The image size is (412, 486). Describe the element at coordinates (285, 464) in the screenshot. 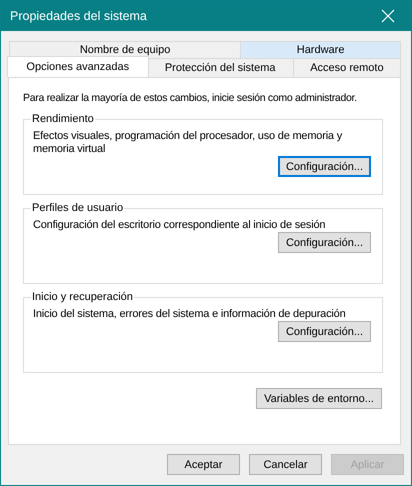

I see `dialog-button: Cancelar` at that location.